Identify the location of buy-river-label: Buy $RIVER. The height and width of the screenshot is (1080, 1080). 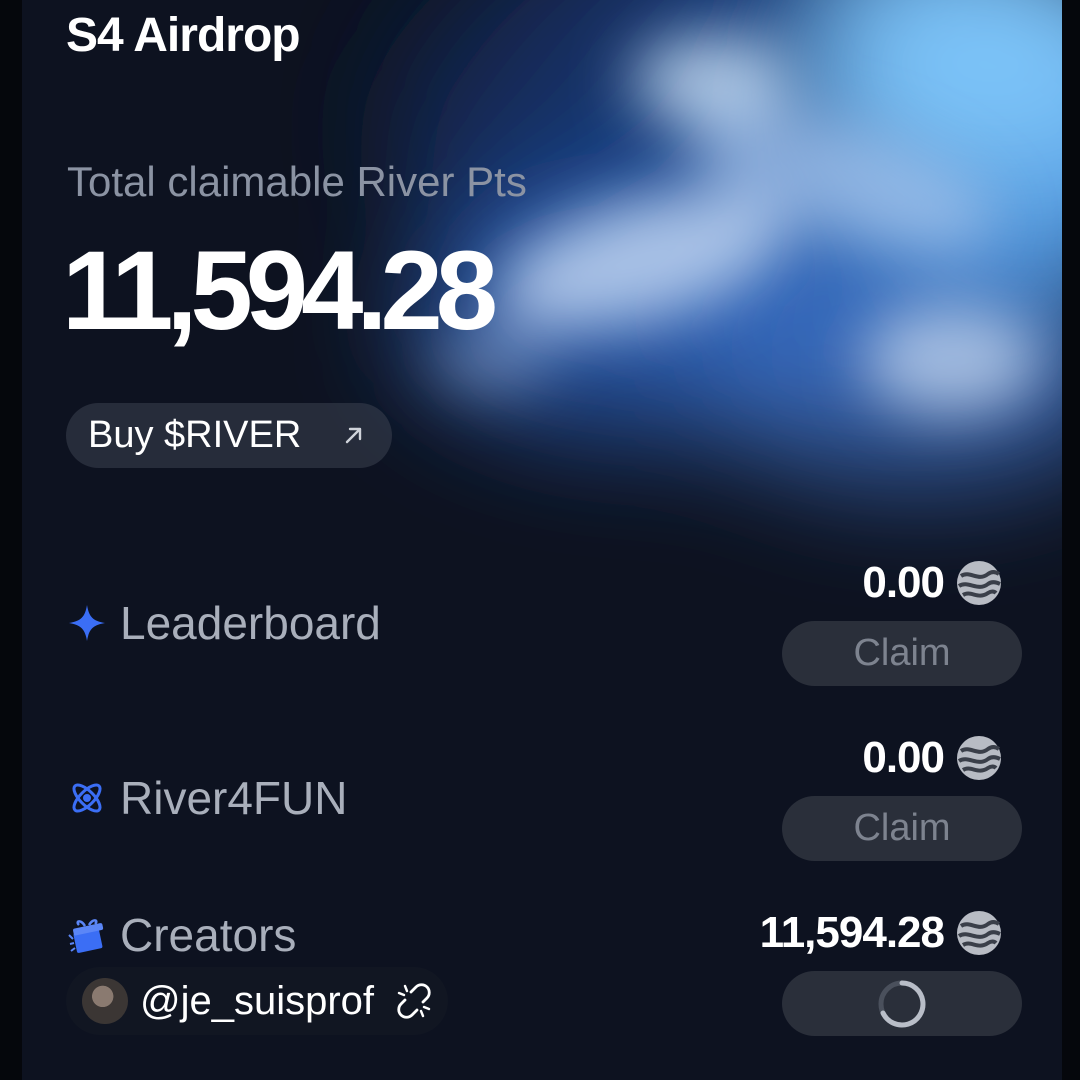
(195, 435).